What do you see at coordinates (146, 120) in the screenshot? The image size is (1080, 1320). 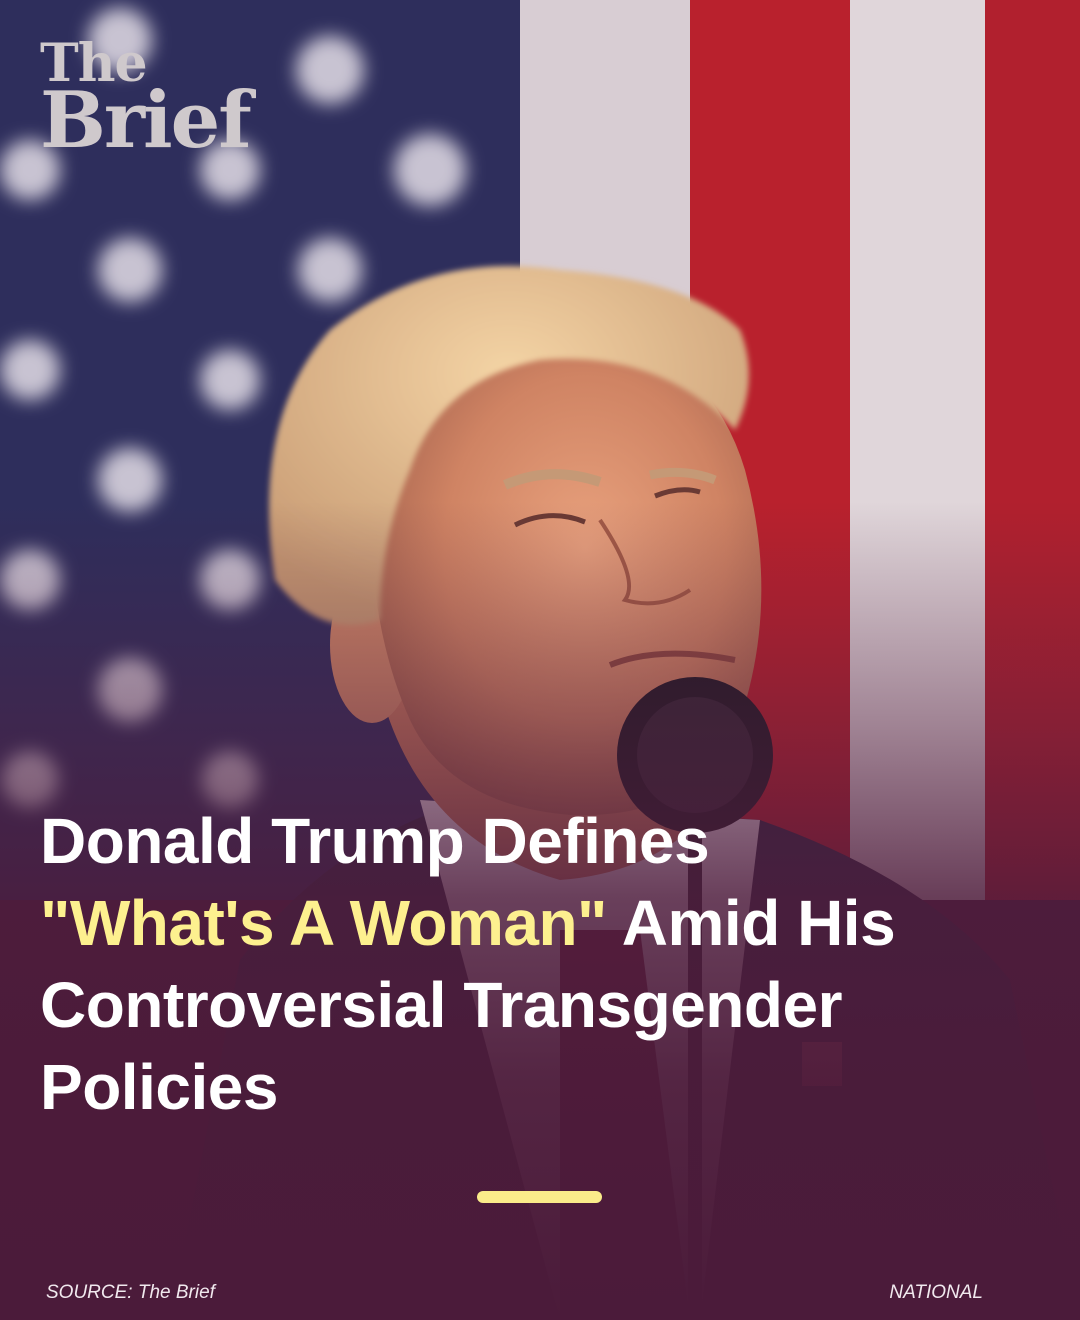 I see `logo-line-2: Brief` at bounding box center [146, 120].